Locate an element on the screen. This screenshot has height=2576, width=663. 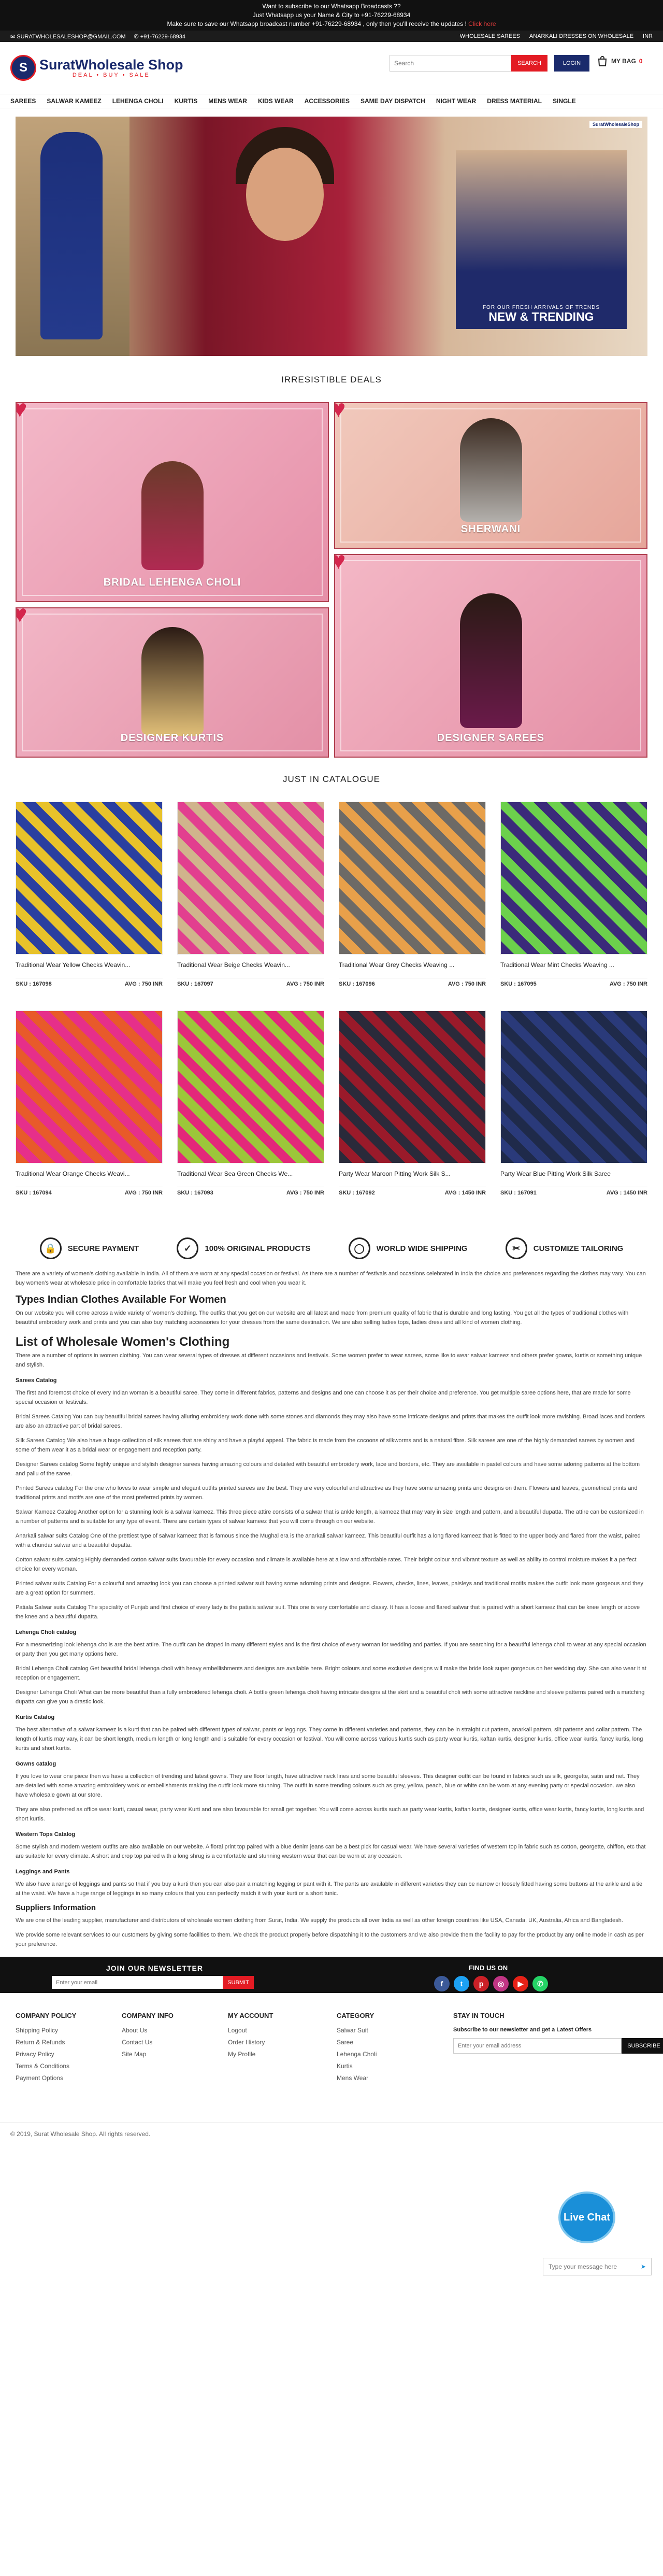
lock-icon: 🔒 is located at coordinates (50, 1248).